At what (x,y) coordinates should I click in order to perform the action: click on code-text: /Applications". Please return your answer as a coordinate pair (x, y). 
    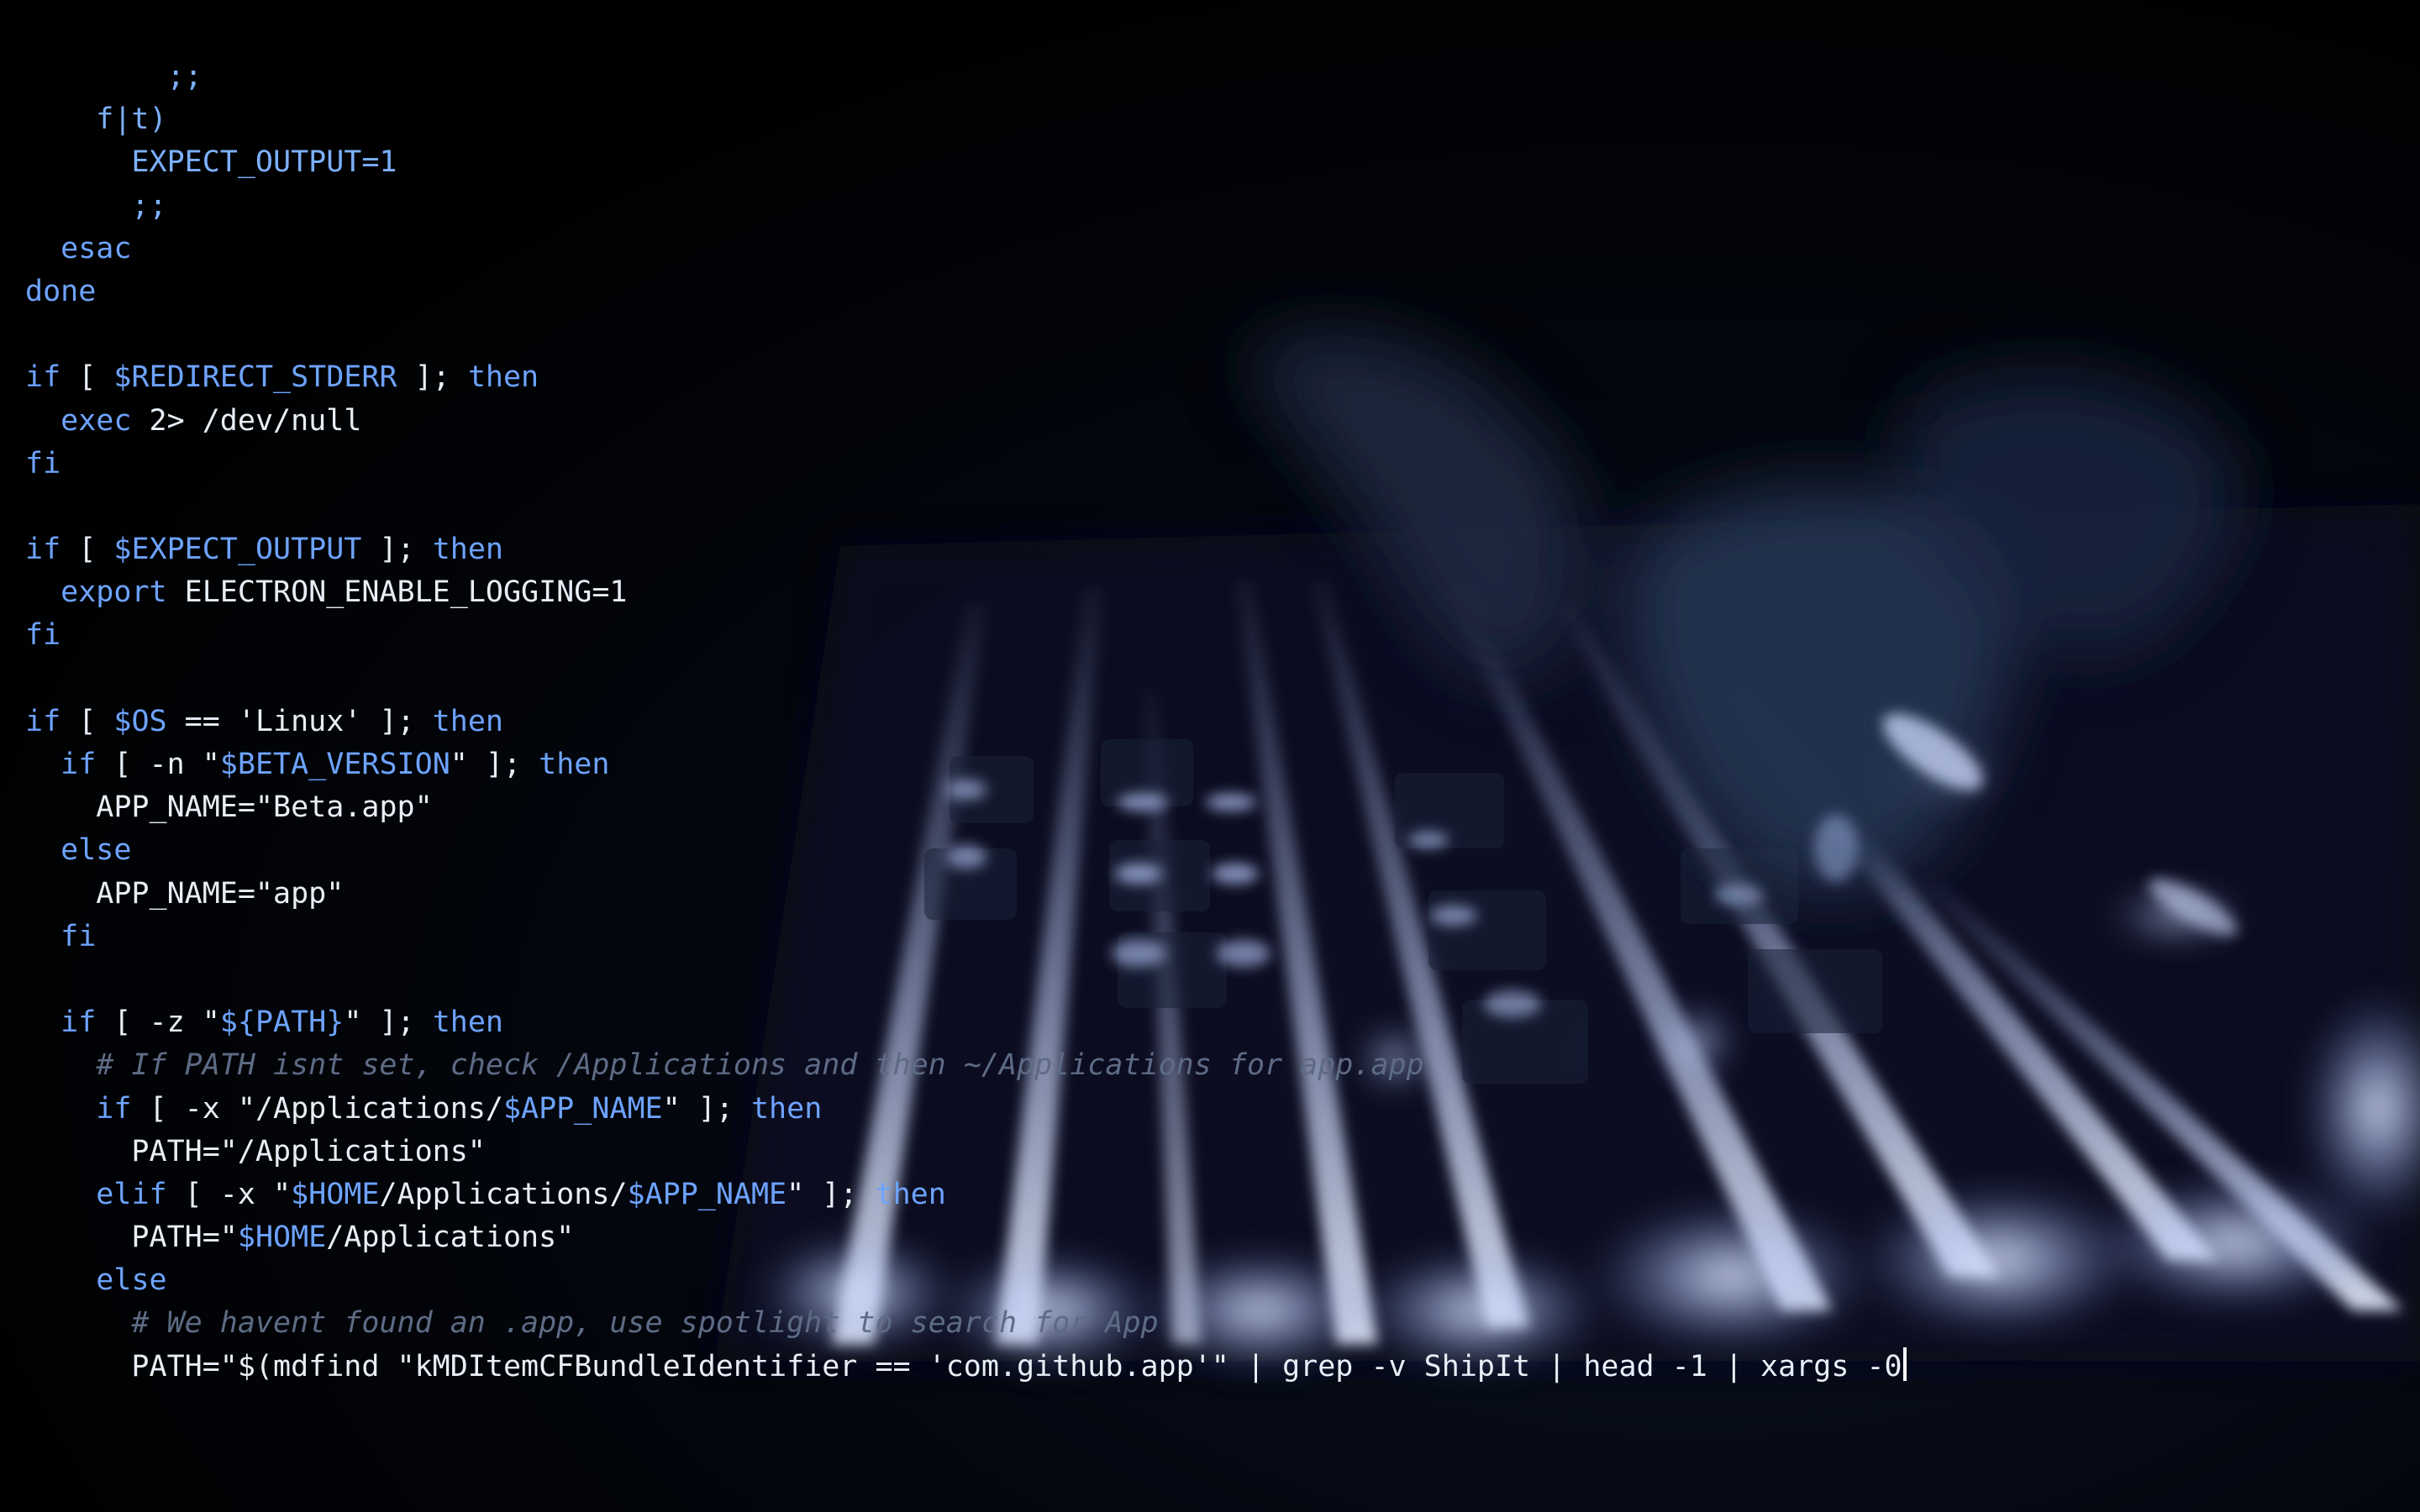
    Looking at the image, I should click on (450, 1238).